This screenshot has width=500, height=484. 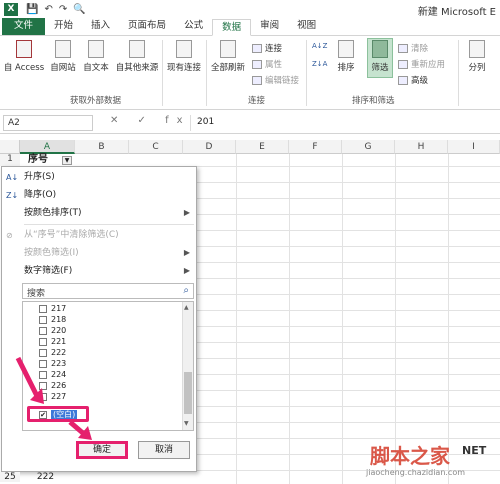 I want to click on text-file-icon, so click(x=96, y=49).